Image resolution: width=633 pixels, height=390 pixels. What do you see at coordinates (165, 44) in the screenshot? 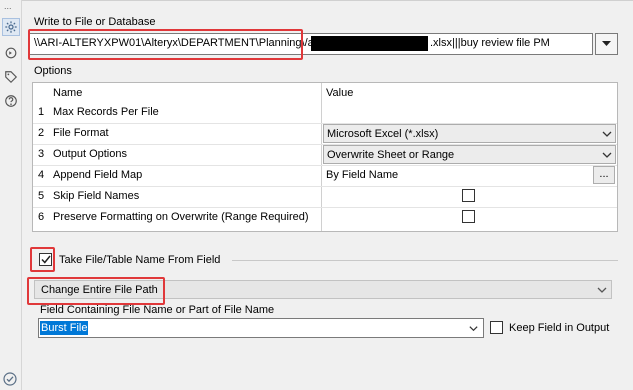
I see `annotation-path-highlight` at bounding box center [165, 44].